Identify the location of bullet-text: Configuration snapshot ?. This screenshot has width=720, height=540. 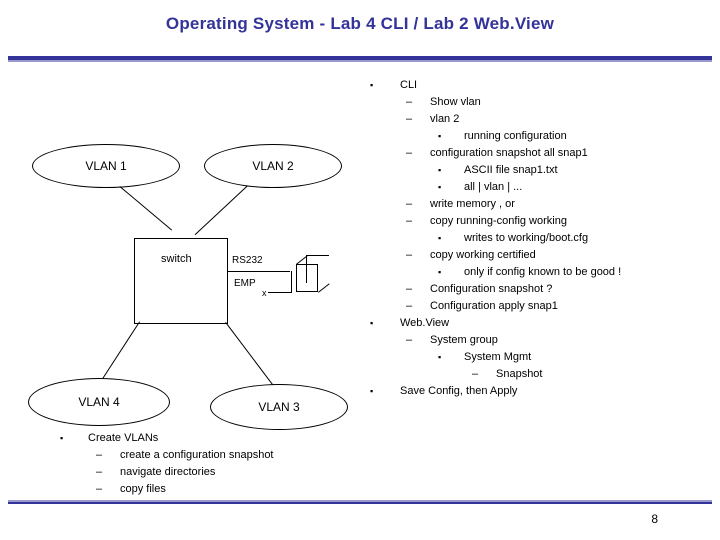
(491, 289).